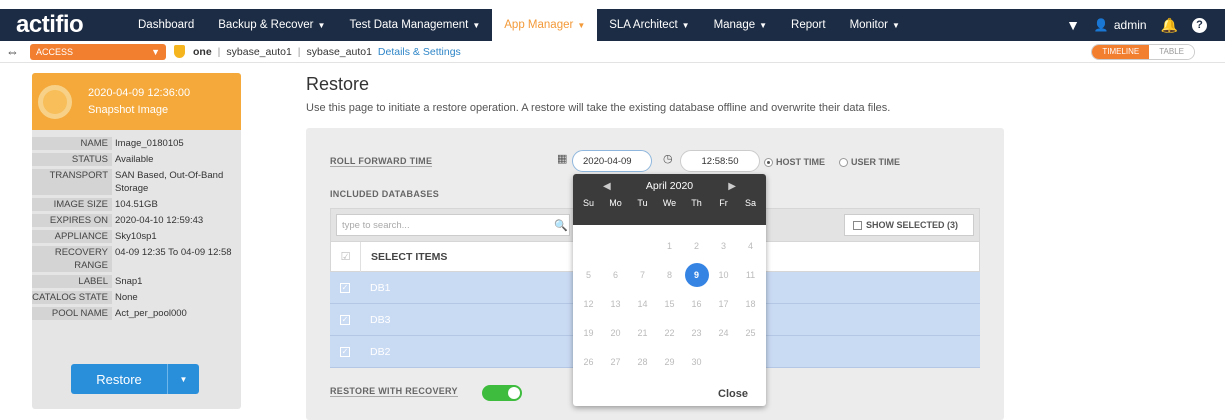  Describe the element at coordinates (668, 158) in the screenshot. I see `clock-icon: ◷` at that location.